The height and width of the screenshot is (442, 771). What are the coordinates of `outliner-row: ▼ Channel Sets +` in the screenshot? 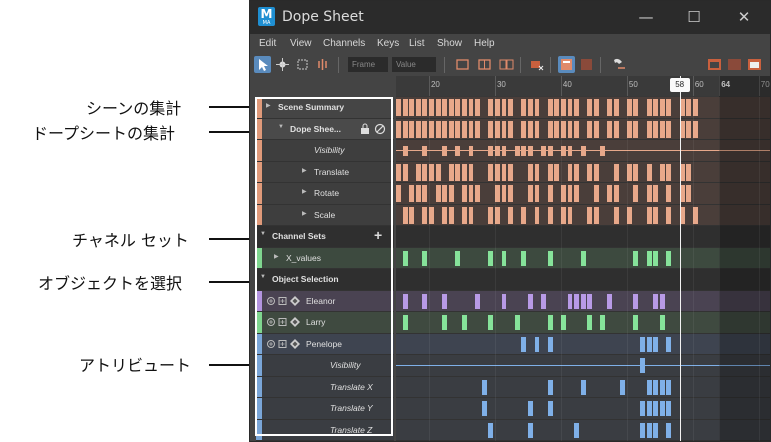 It's located at (325, 237).